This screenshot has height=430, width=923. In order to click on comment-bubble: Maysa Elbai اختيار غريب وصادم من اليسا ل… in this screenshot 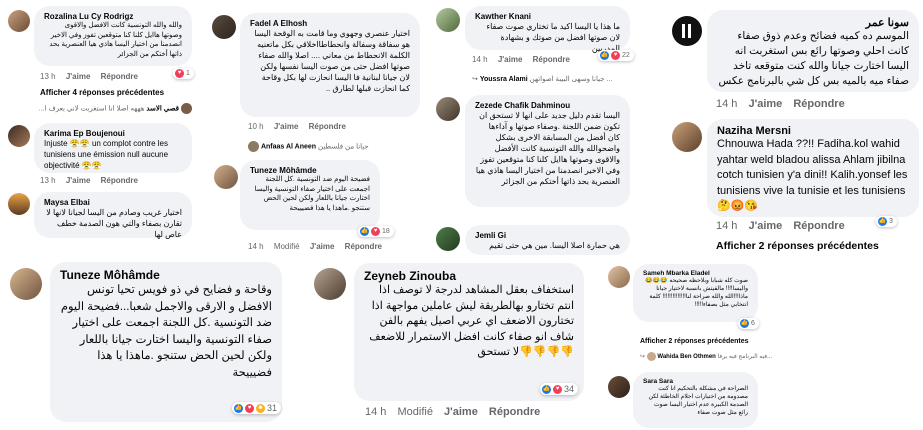, I will do `click(113, 215)`.